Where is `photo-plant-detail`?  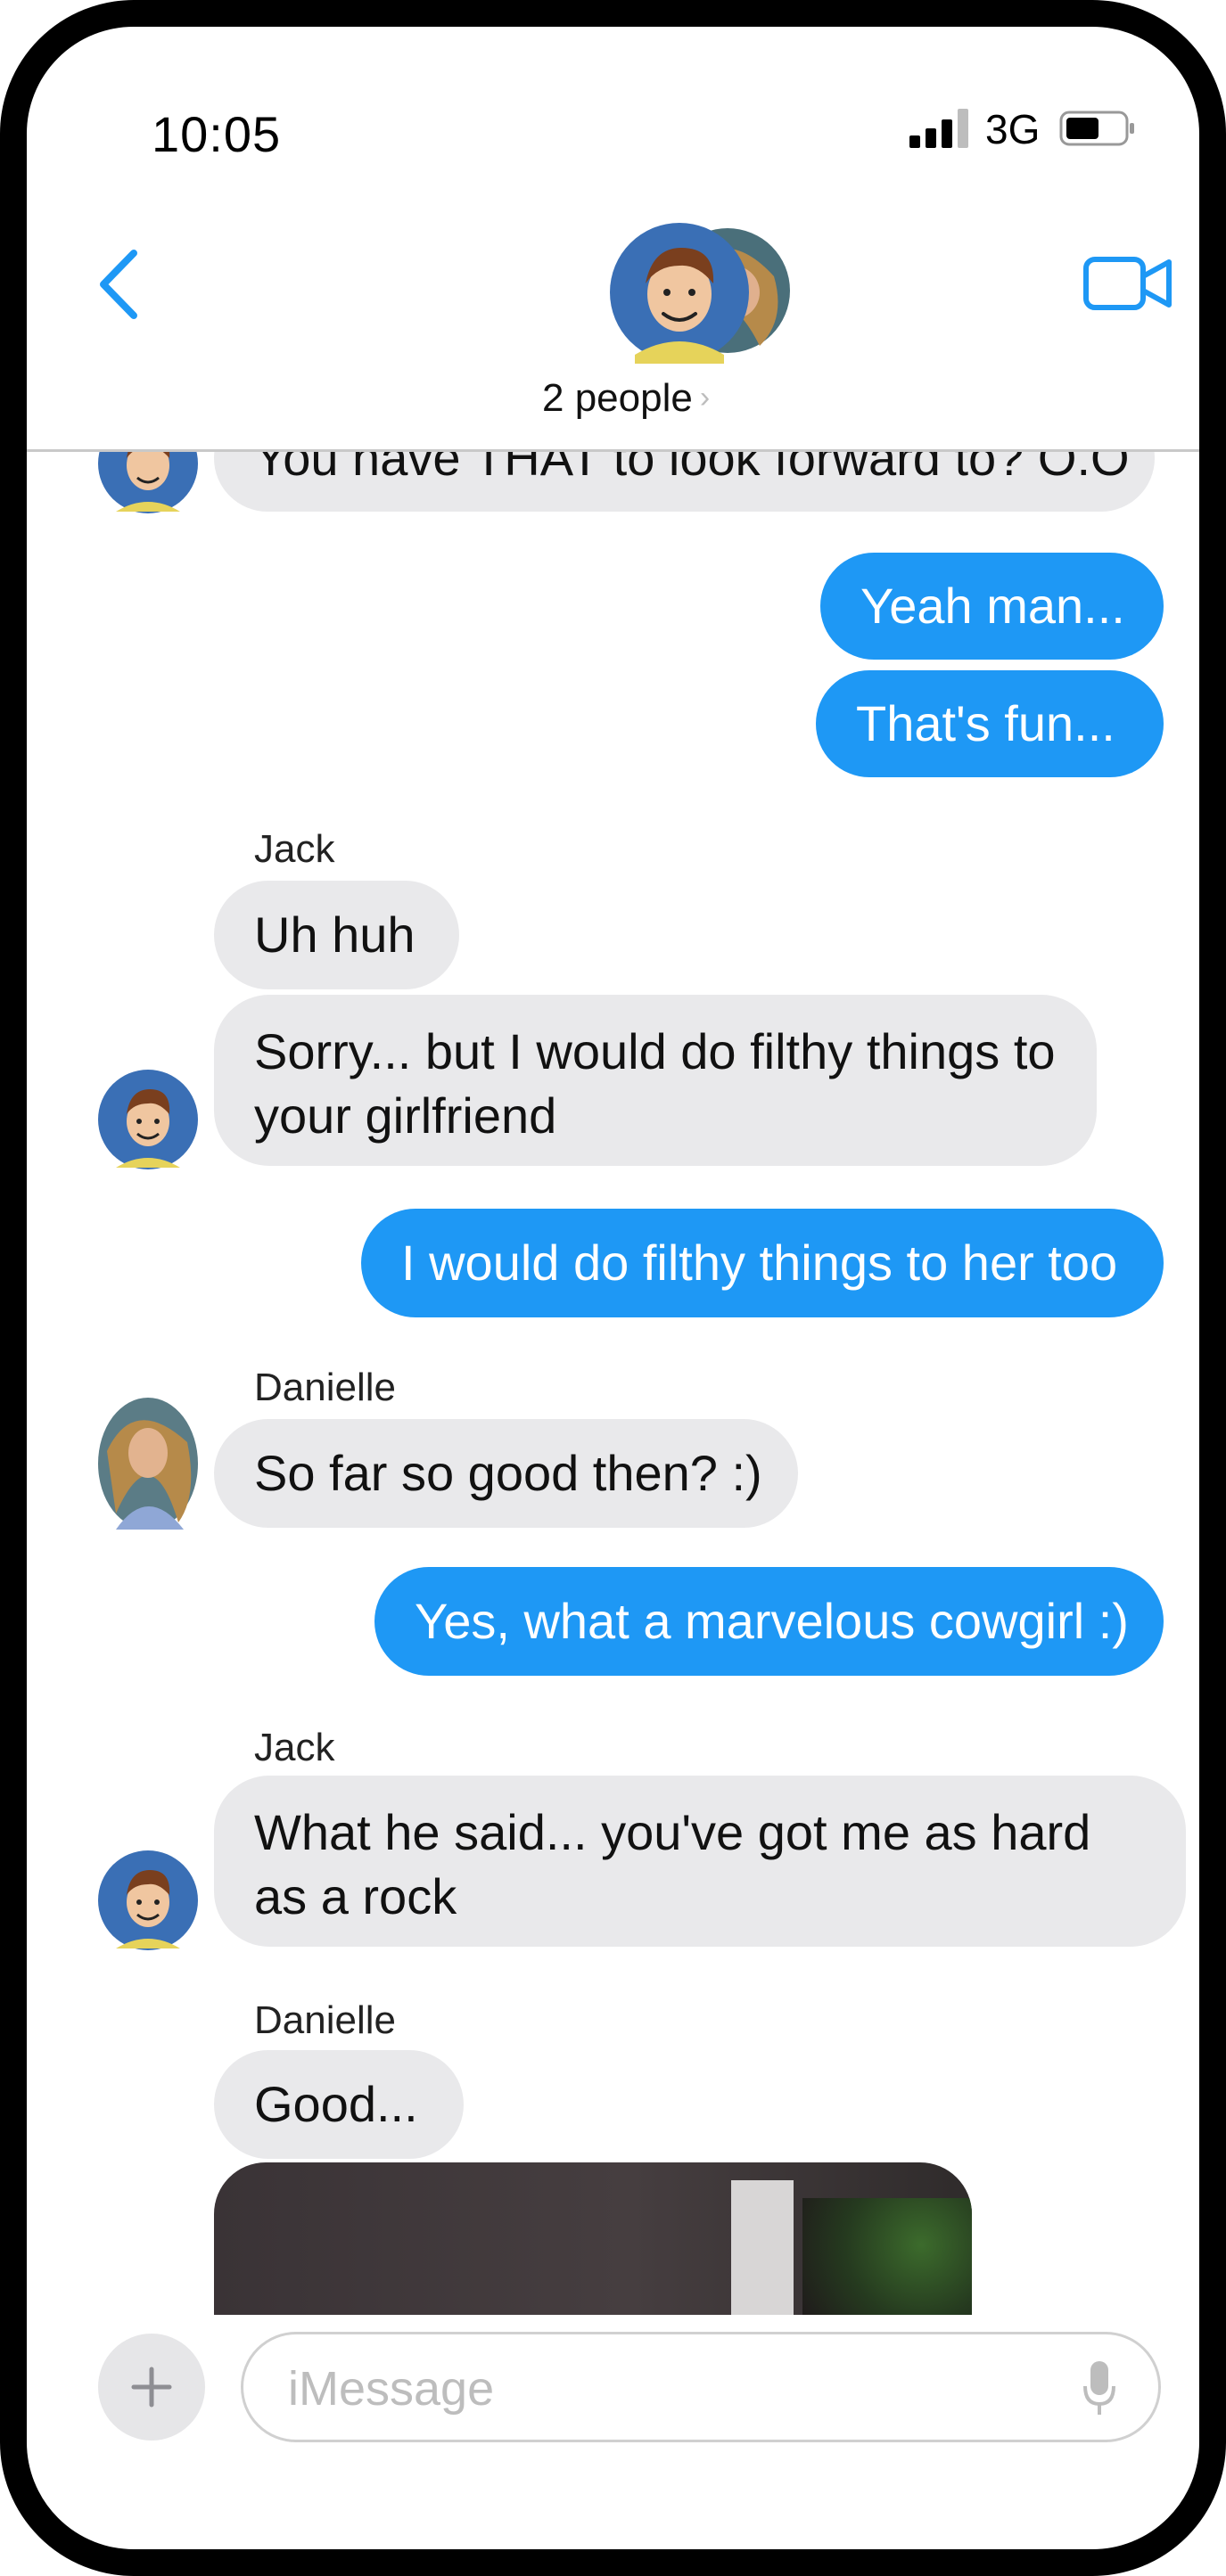
photo-plant-detail is located at coordinates (887, 2256).